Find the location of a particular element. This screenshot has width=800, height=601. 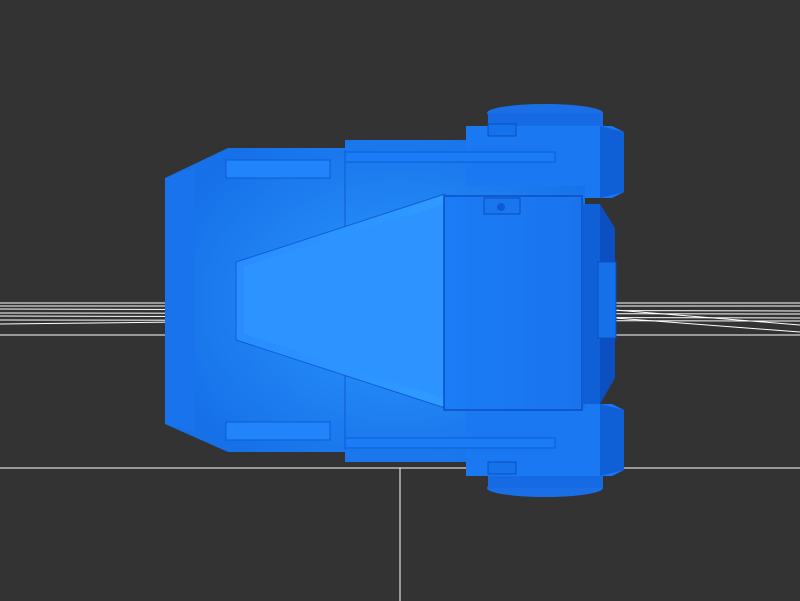

bottom-rail is located at coordinates (450, 443).